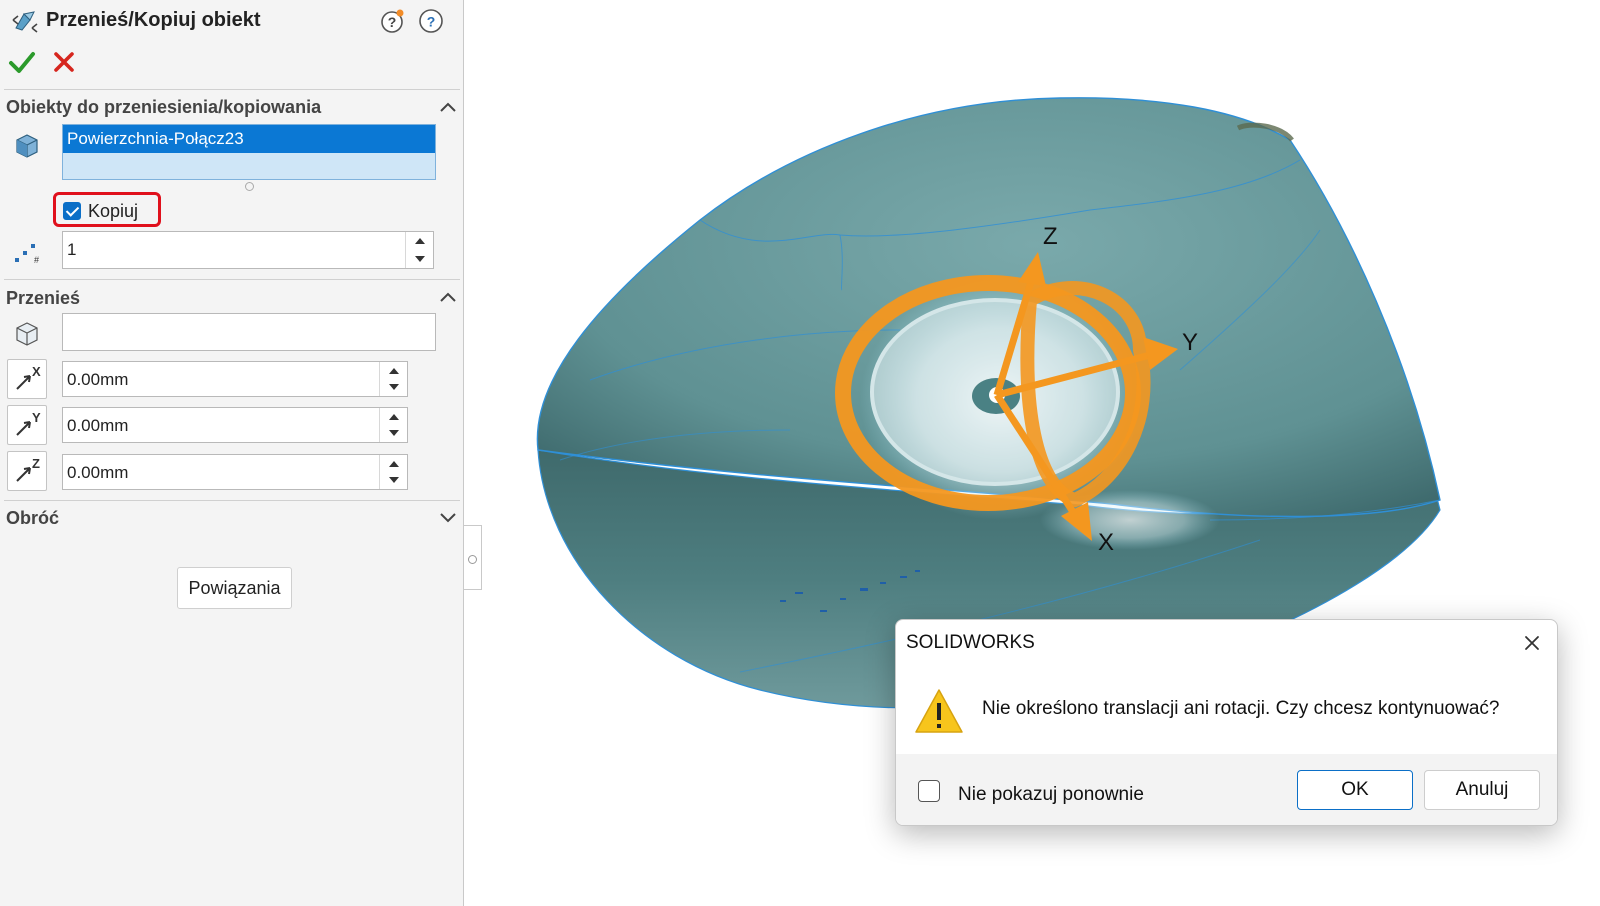 Image resolution: width=1600 pixels, height=906 pixels. What do you see at coordinates (64, 62) in the screenshot?
I see `cancel-x-button` at bounding box center [64, 62].